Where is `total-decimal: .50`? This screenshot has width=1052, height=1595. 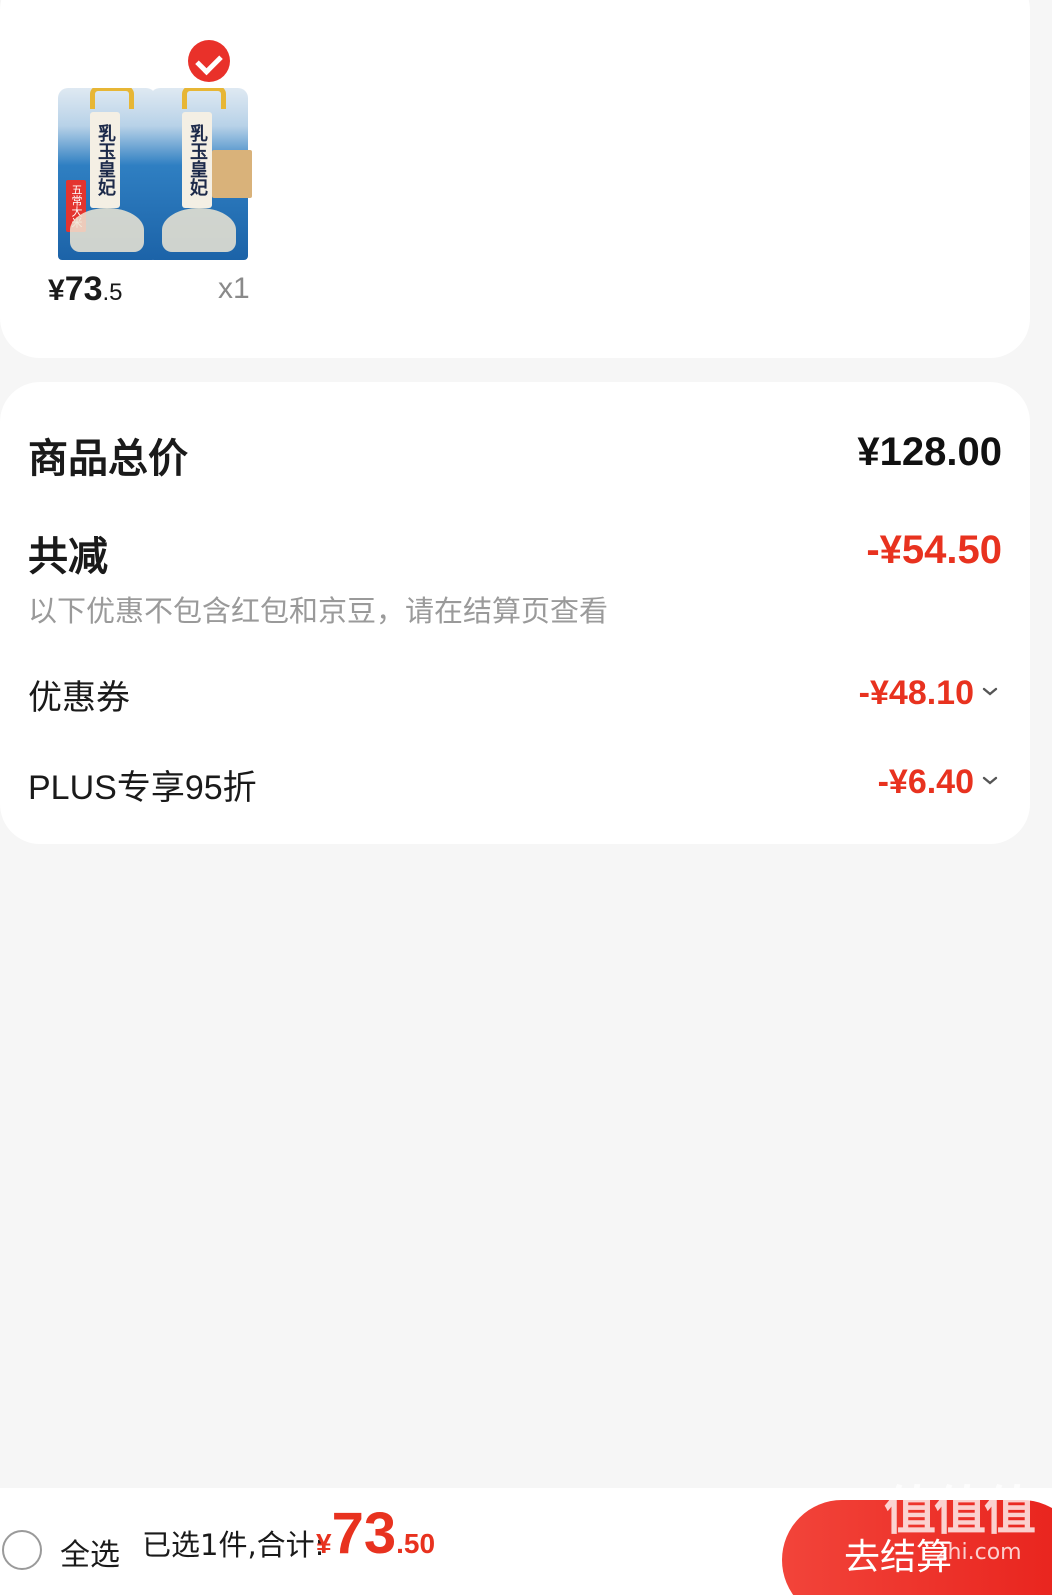
total-decimal: .50 is located at coordinates (416, 1543).